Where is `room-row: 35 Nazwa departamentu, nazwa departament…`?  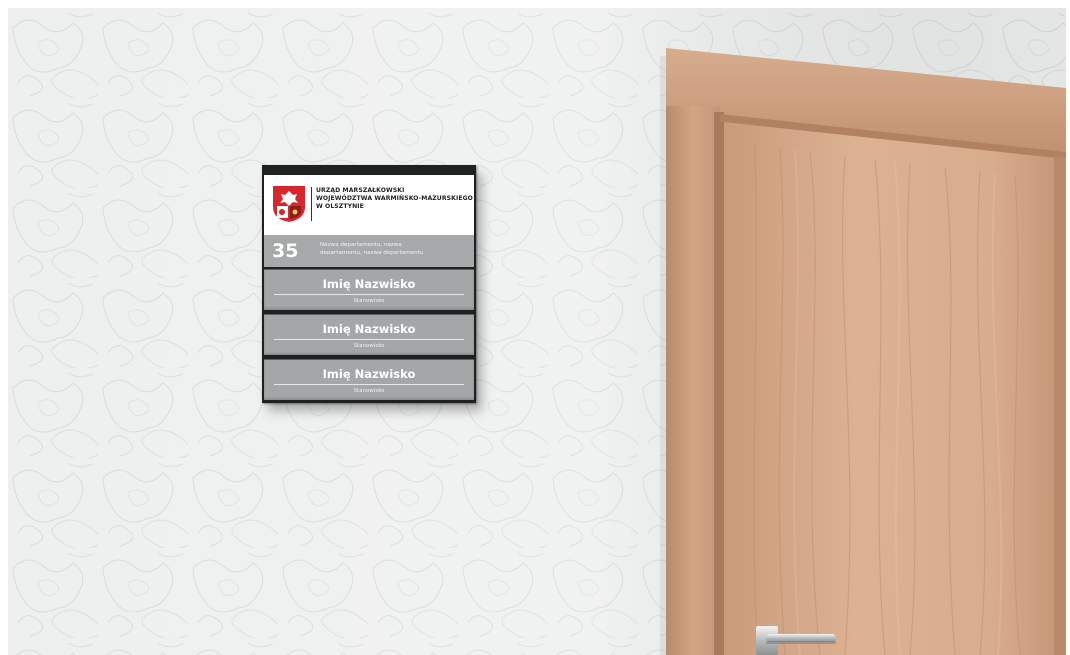
room-row: 35 Nazwa departamentu, nazwa departament… is located at coordinates (369, 251).